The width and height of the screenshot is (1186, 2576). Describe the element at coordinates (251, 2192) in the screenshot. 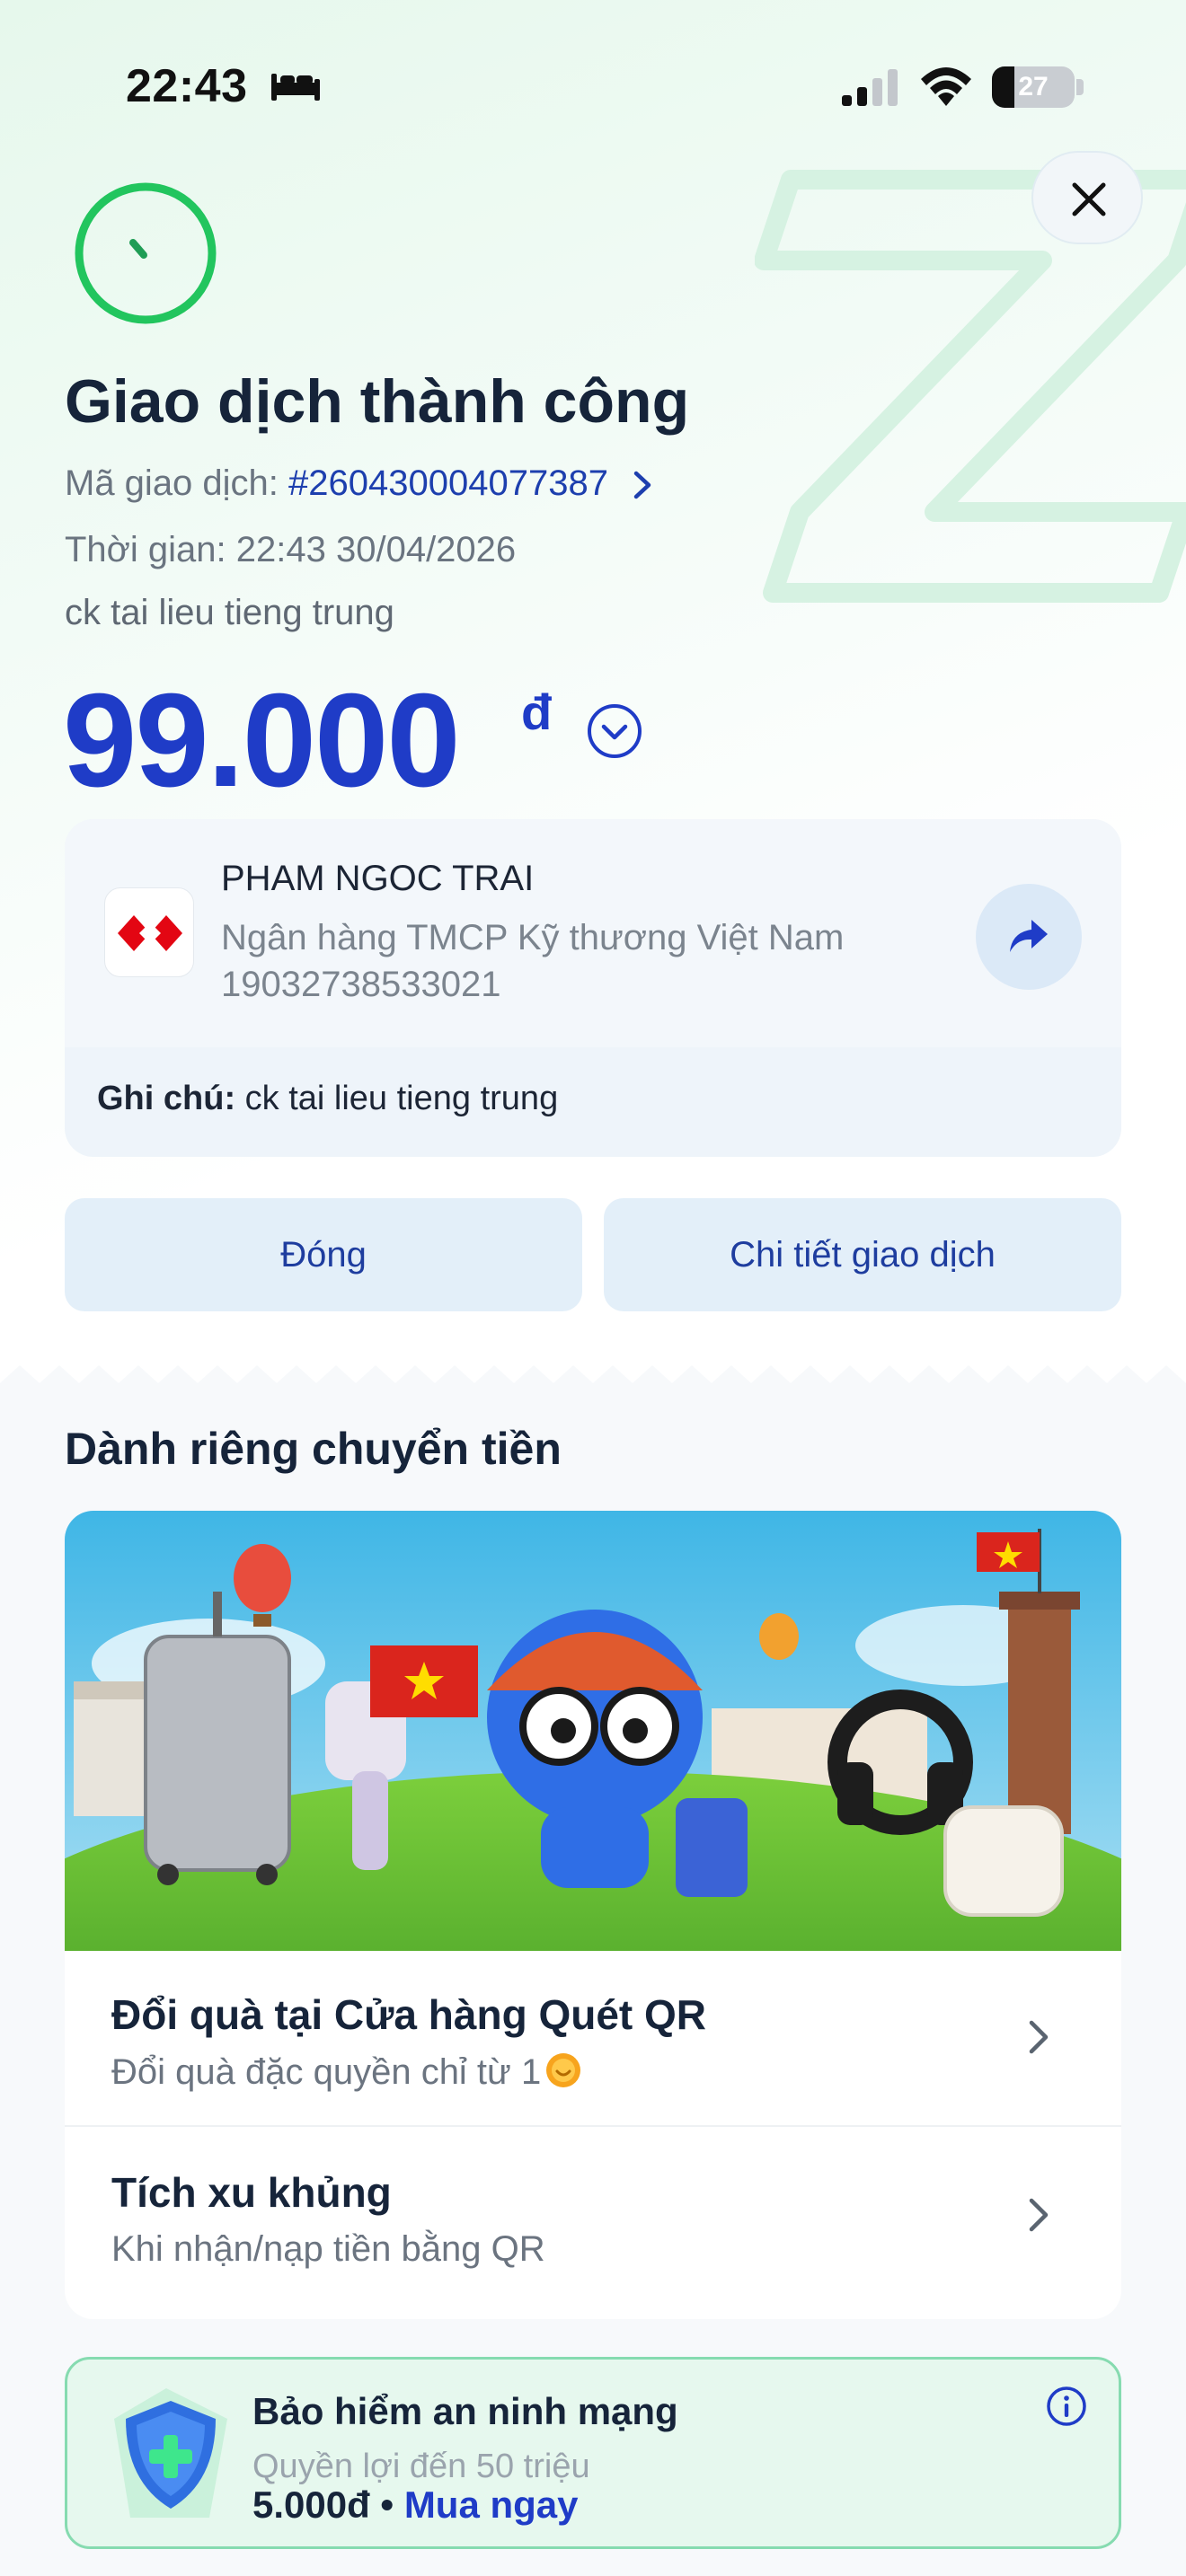

I see `promo-item-title: Tích xu khủng` at that location.